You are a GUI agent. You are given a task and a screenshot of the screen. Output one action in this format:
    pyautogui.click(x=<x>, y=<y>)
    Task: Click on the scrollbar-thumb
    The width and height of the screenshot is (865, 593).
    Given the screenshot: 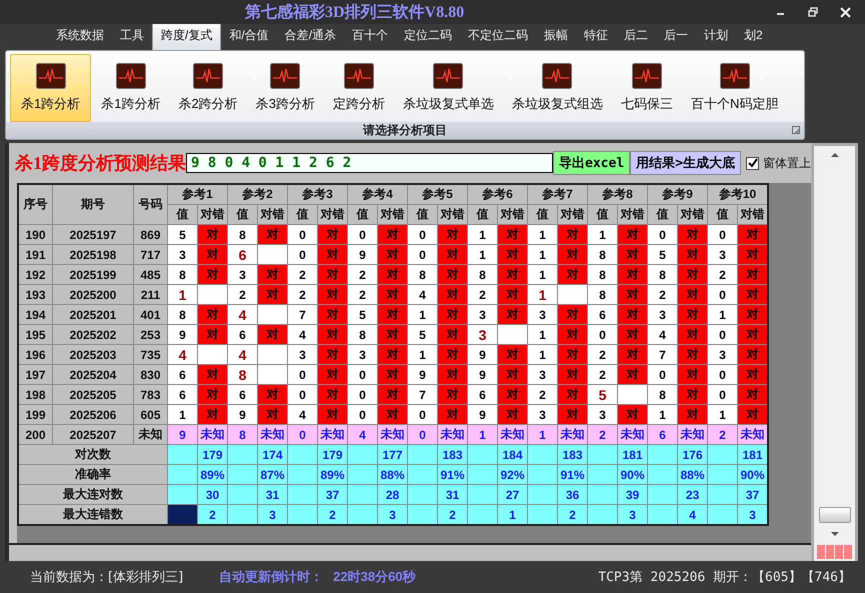 What is the action you would take?
    pyautogui.click(x=834, y=515)
    